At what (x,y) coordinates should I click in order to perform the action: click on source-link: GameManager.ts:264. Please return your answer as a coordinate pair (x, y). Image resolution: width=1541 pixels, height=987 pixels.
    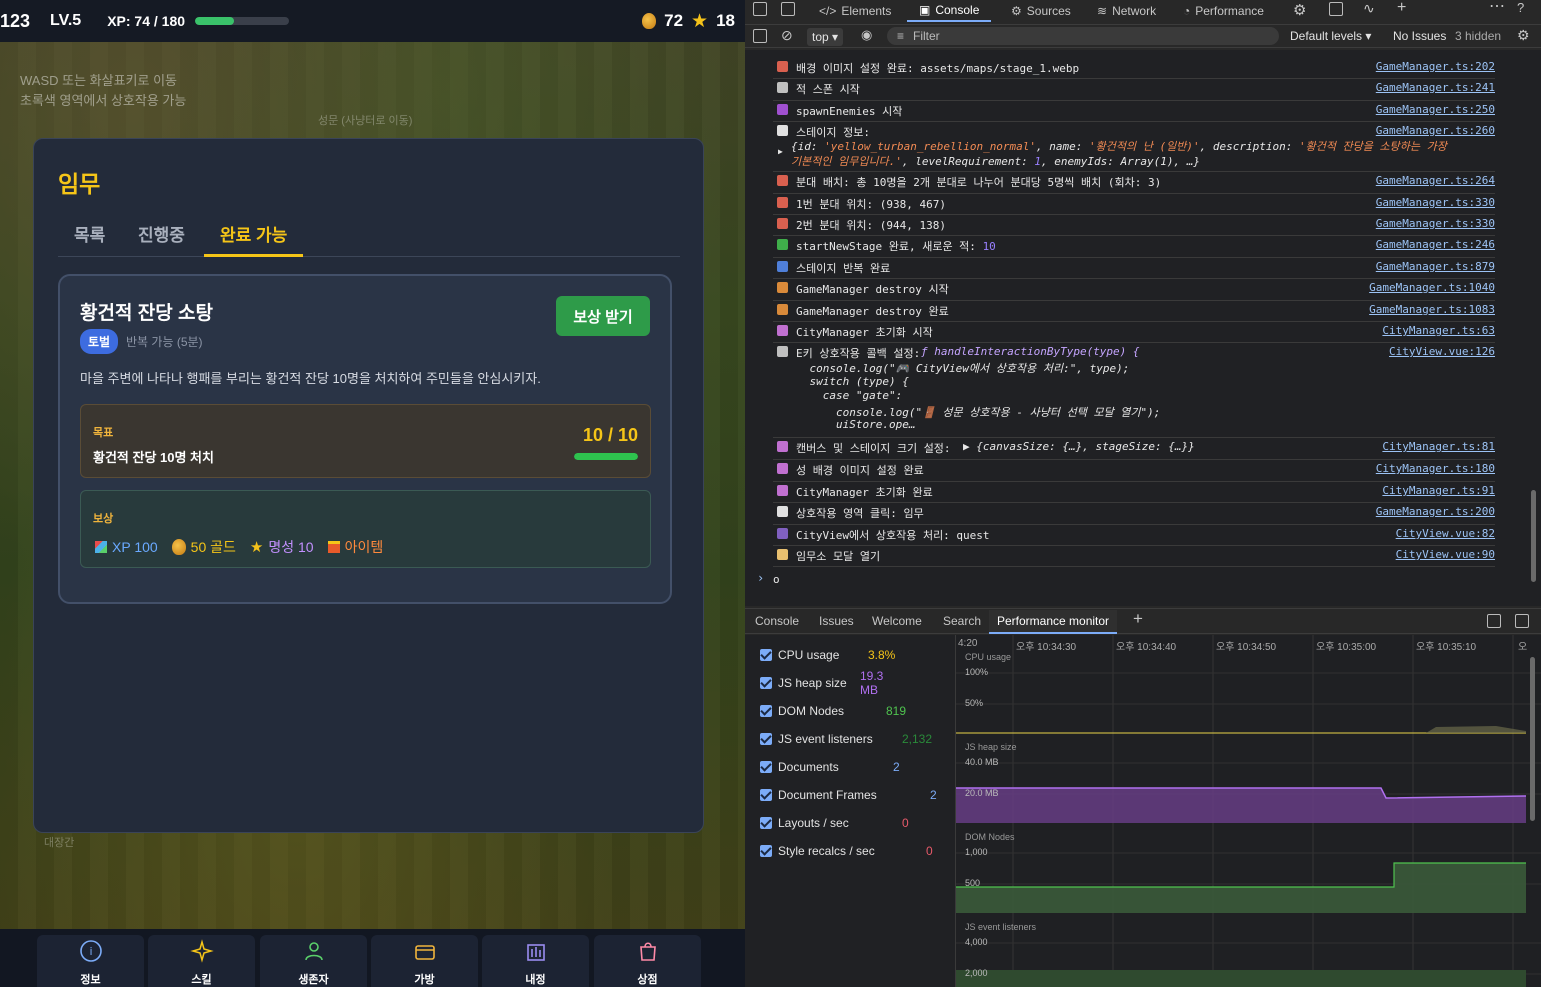
    Looking at the image, I should click on (1435, 180).